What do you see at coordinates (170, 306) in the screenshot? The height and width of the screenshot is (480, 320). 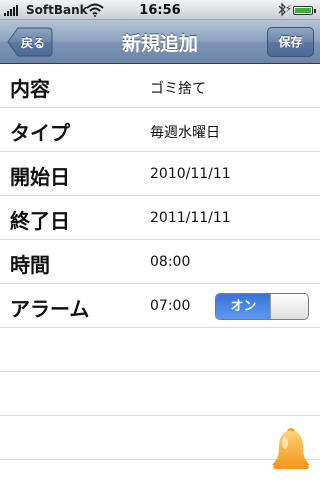 I see `row-value: 07:00` at bounding box center [170, 306].